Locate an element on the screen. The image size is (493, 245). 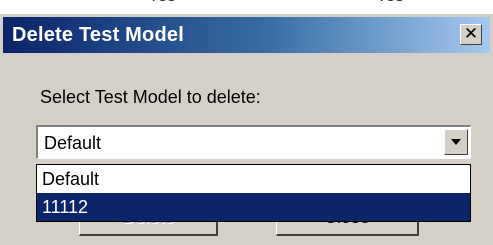
combobox-dropdown-button is located at coordinates (456, 142).